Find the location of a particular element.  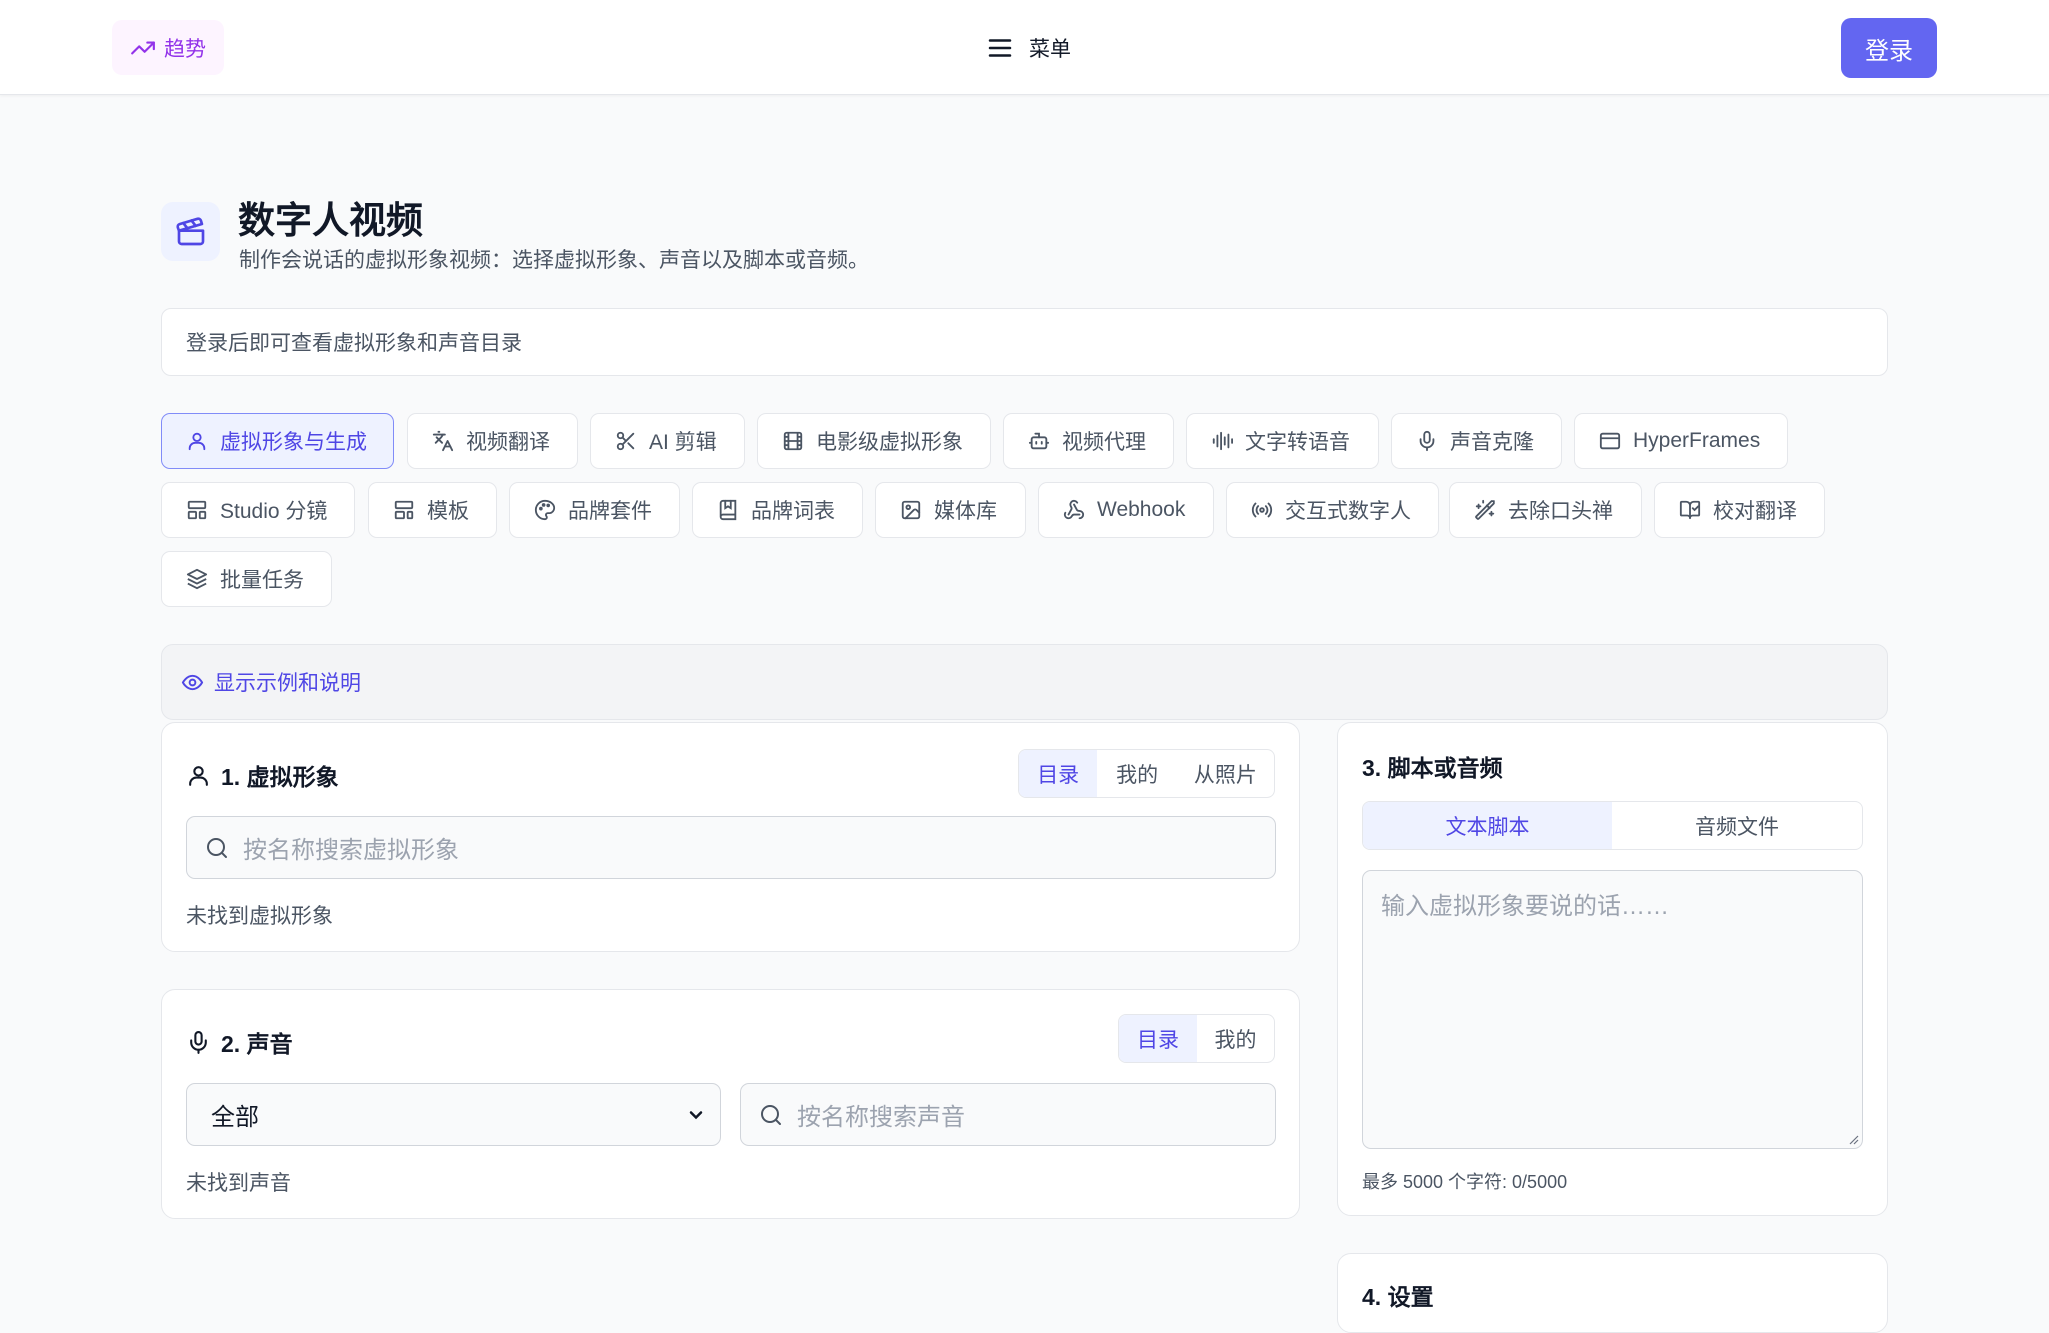

script-panel-title: 3. 脚本或音频 is located at coordinates (1432, 768).